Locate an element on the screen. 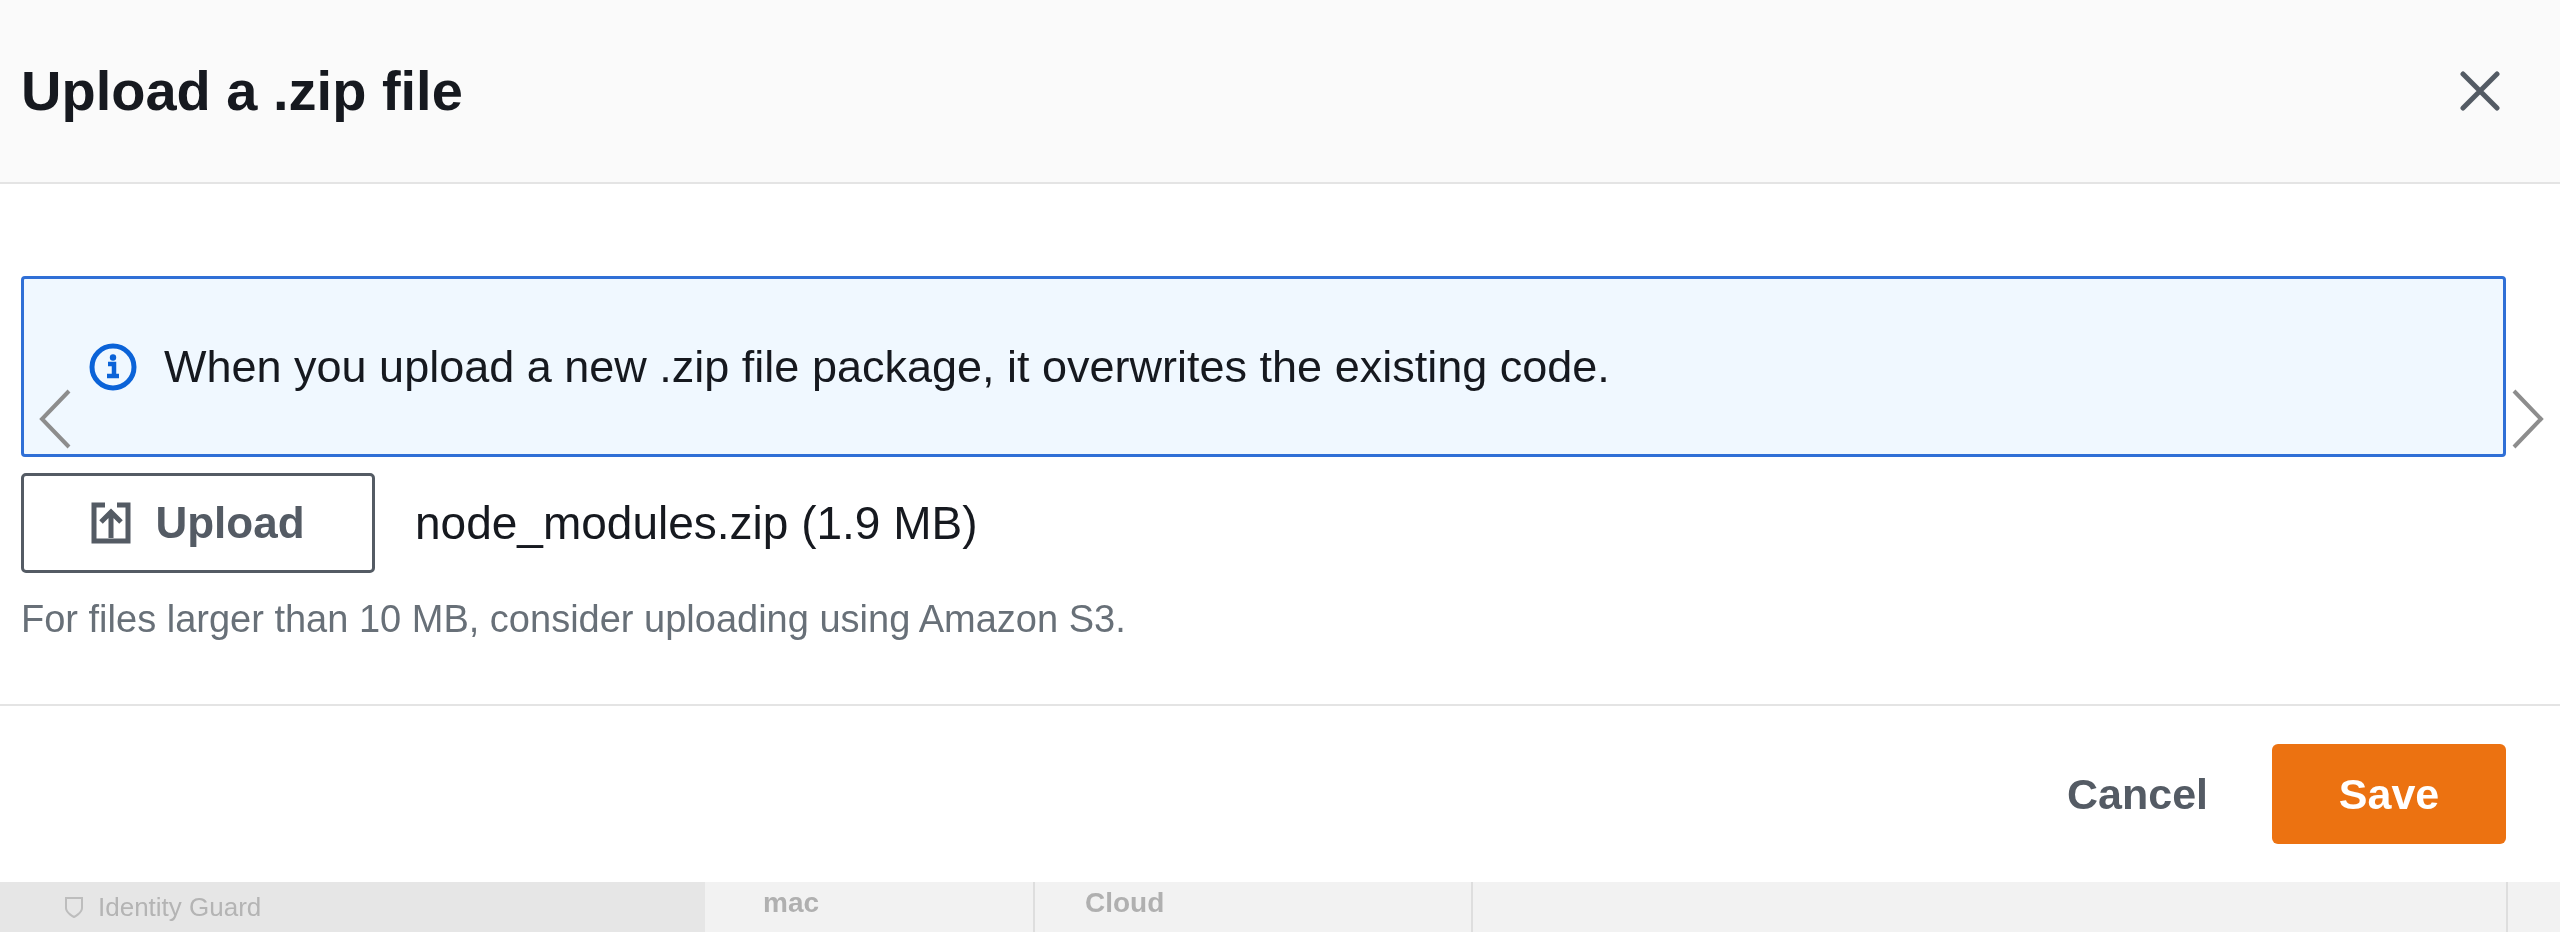 The height and width of the screenshot is (932, 2560). chevron-right-icon is located at coordinates (2528, 419).